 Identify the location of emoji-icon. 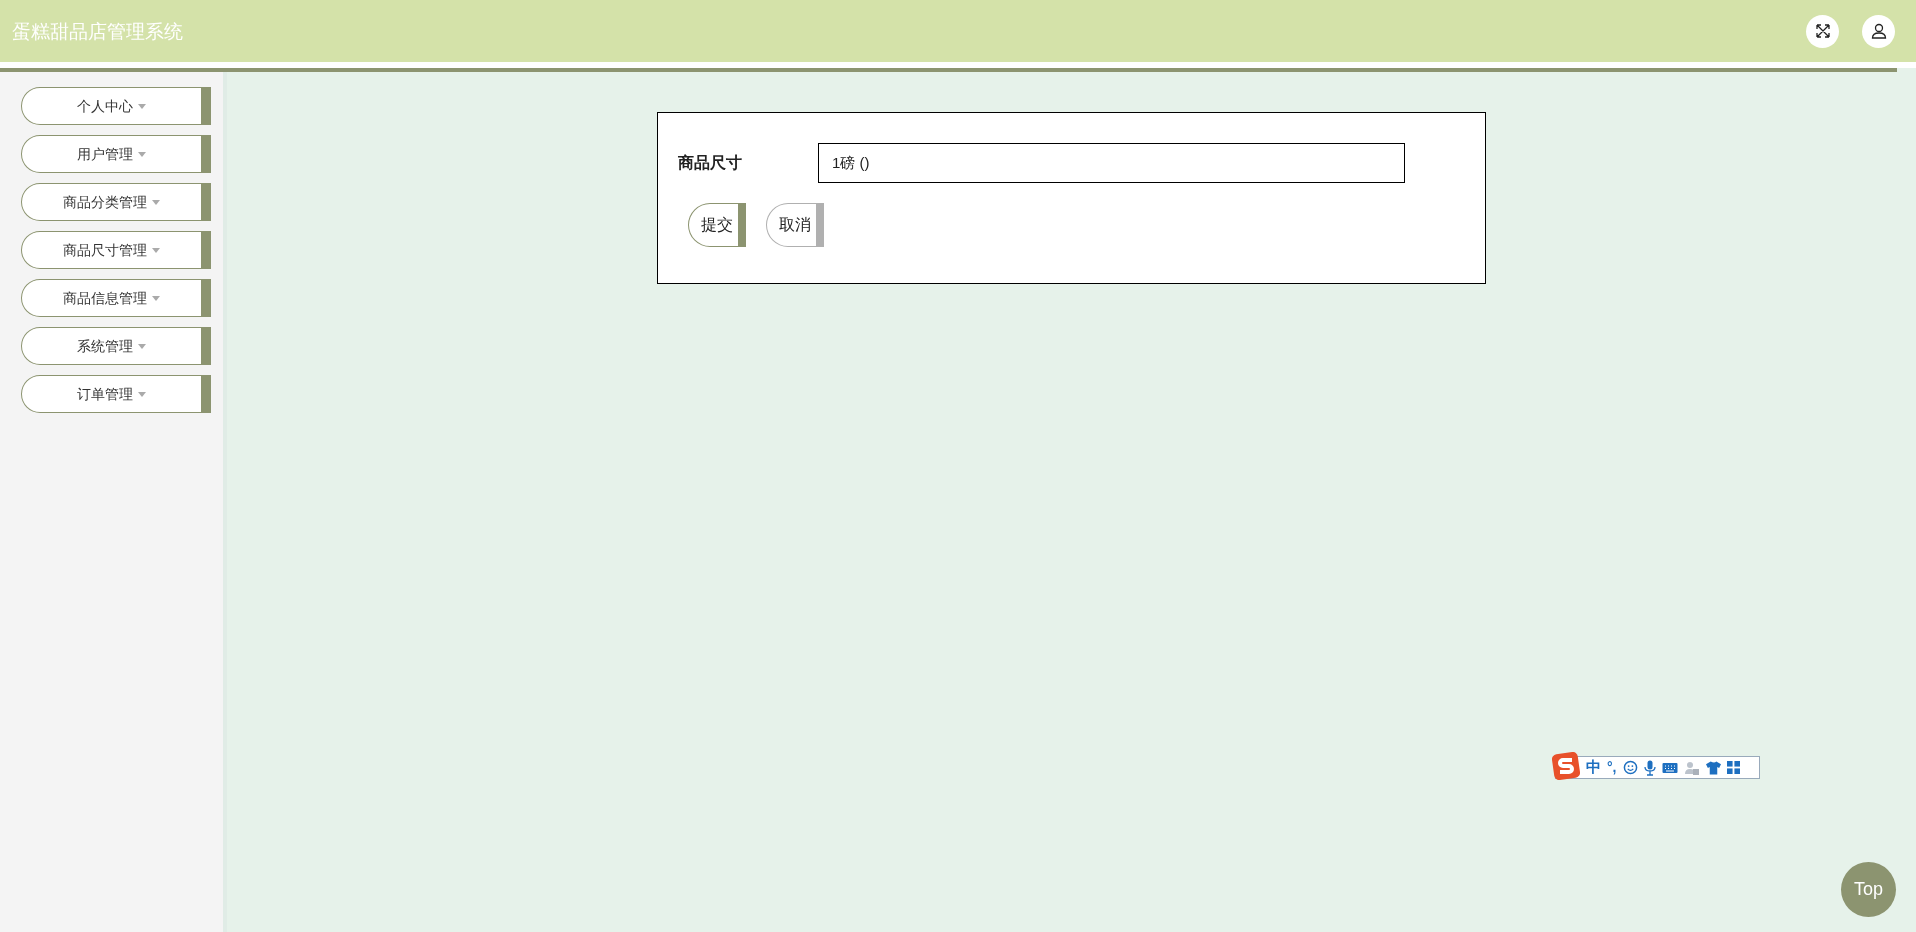
(1630, 767).